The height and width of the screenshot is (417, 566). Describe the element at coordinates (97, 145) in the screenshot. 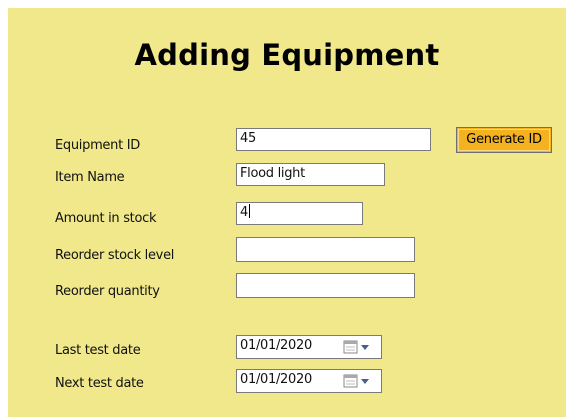

I see `equipment-id-label: Equipment ID` at that location.